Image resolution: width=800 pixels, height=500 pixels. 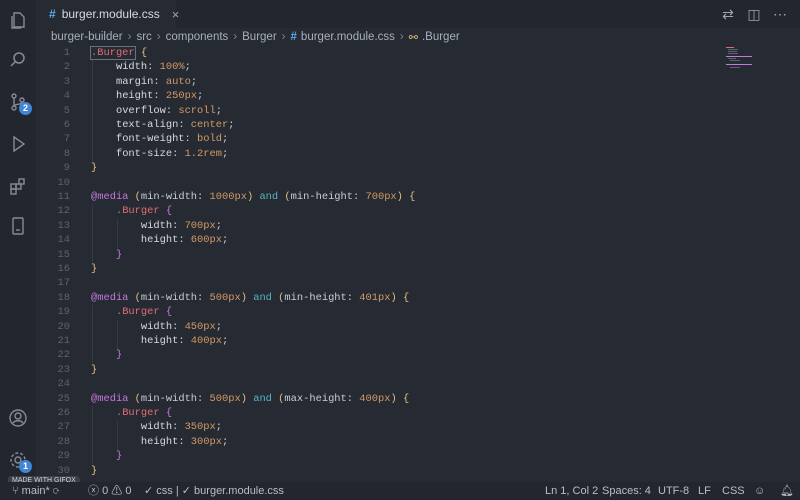 What do you see at coordinates (386, 471) in the screenshot?
I see `code-line: 30}` at bounding box center [386, 471].